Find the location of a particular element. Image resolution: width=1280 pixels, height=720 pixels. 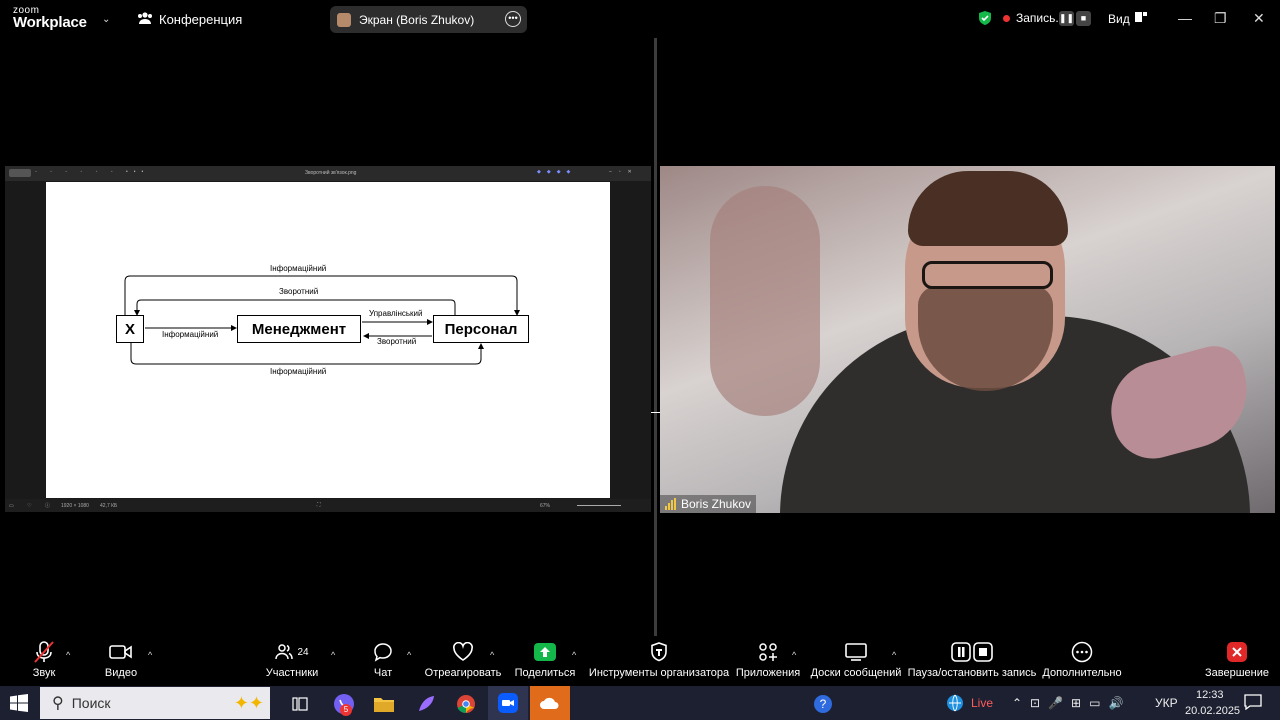

share-options-chevron-icon: ^ is located at coordinates (574, 655).